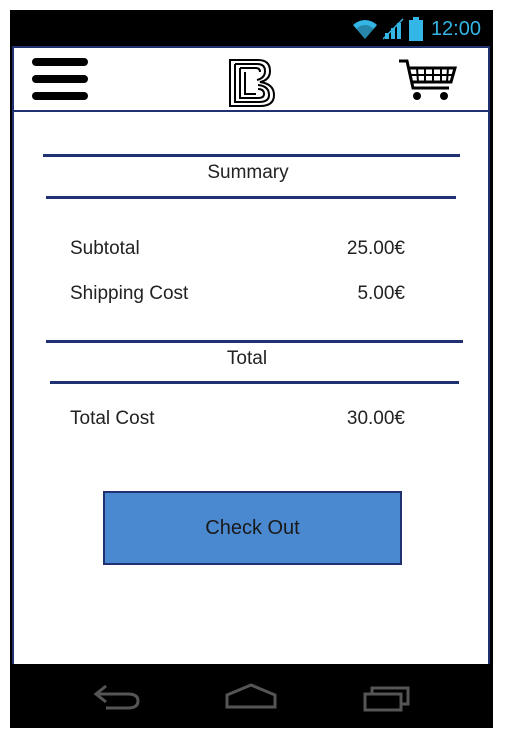 This screenshot has width=505, height=731. What do you see at coordinates (251, 28) in the screenshot?
I see `status-bar: 12:00` at bounding box center [251, 28].